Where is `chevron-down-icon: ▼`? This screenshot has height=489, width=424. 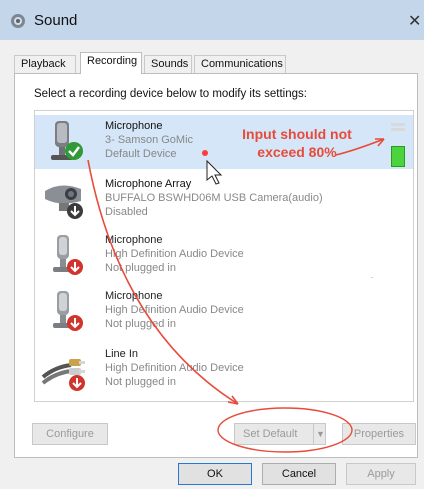 chevron-down-icon: ▼ is located at coordinates (320, 434).